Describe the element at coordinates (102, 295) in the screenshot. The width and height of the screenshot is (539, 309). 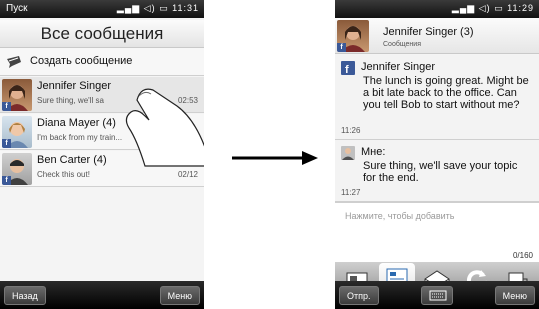
I see `soft-key-bar: Назад Меню` at that location.